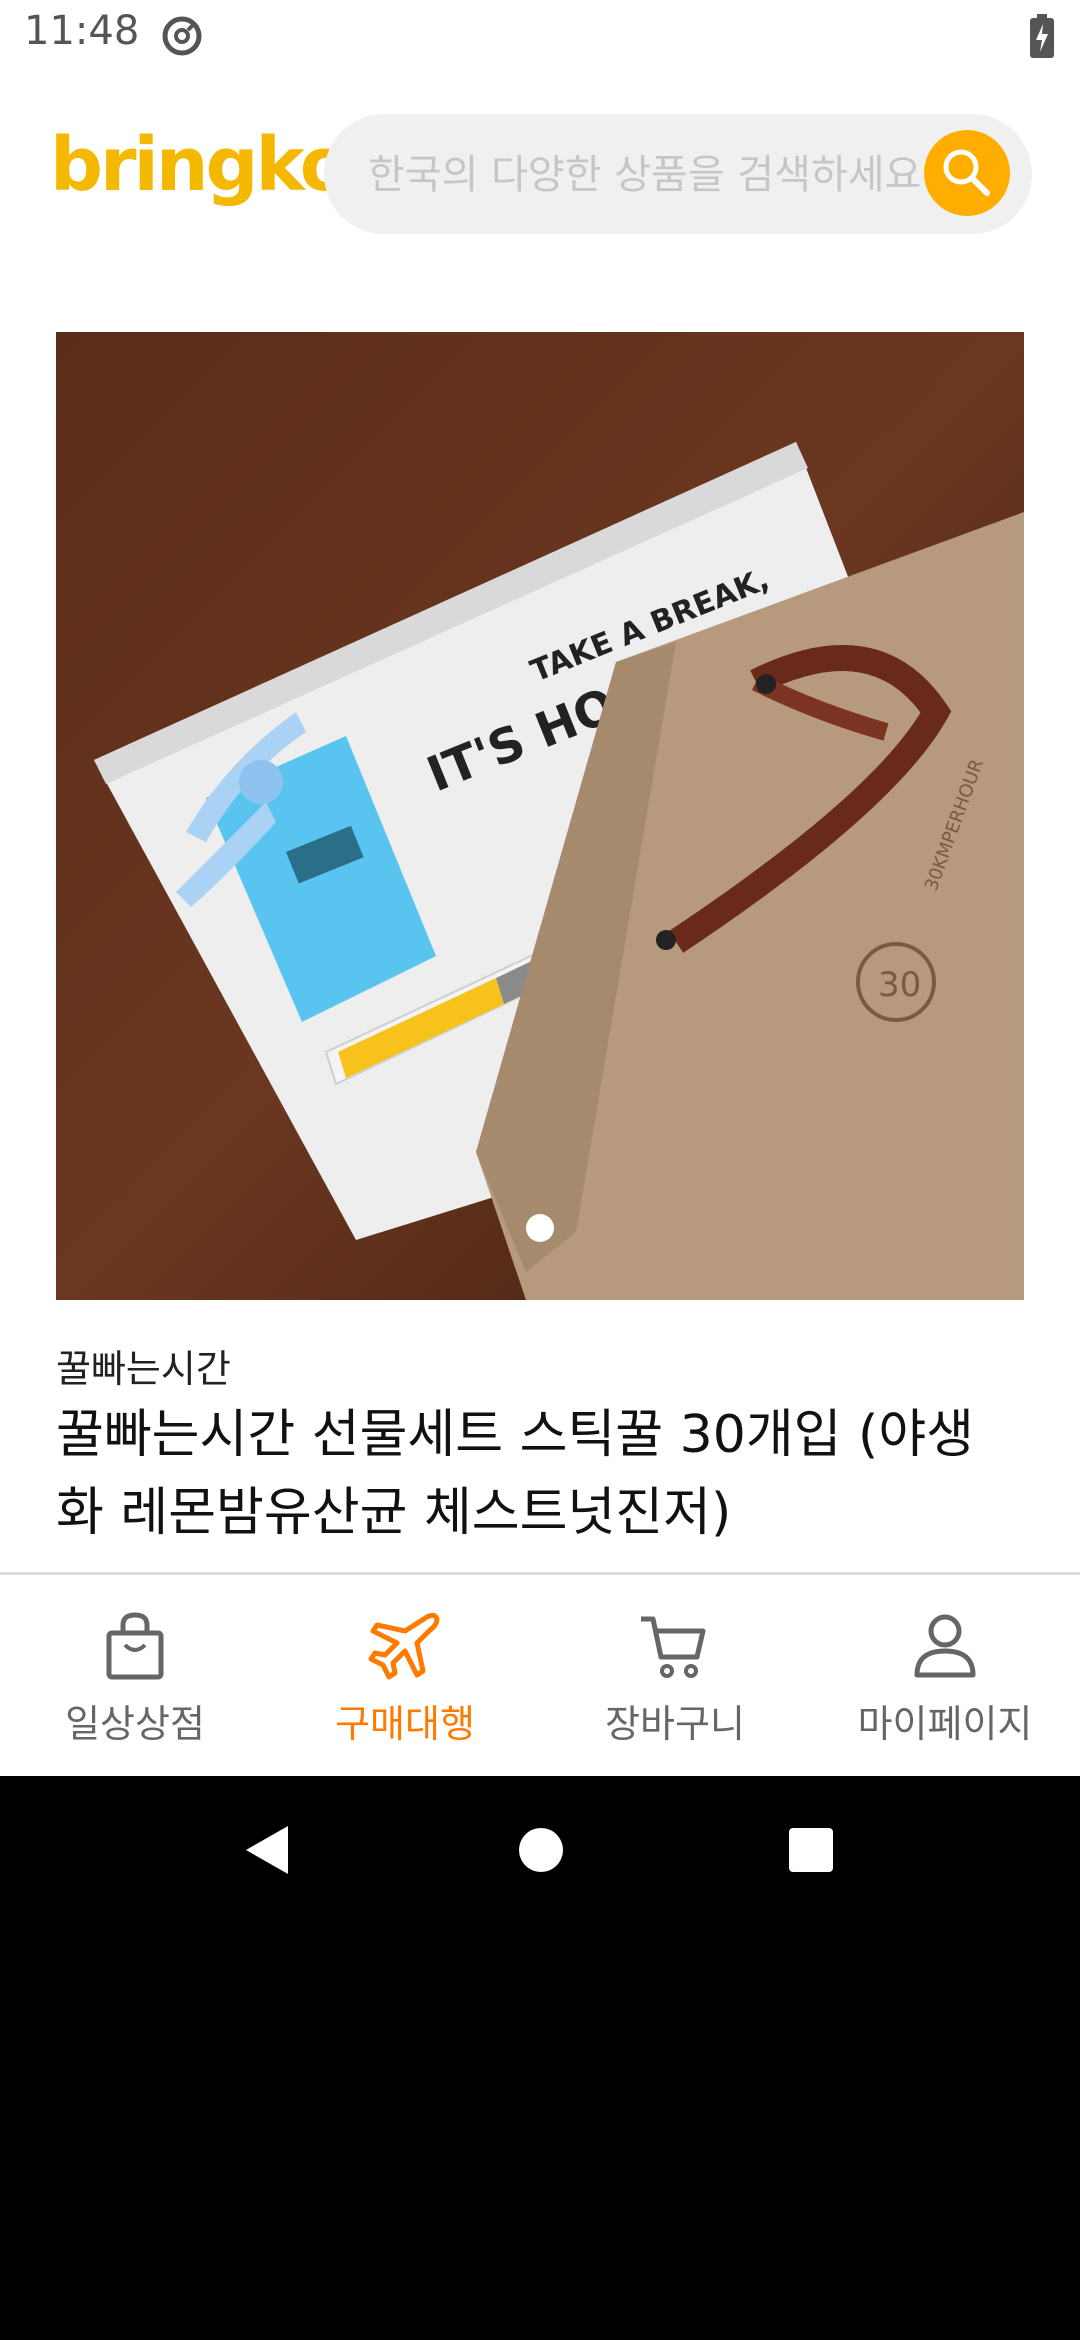 The image size is (1080, 2340). I want to click on nav-item-daily-store: 일상상점, so click(135, 1677).